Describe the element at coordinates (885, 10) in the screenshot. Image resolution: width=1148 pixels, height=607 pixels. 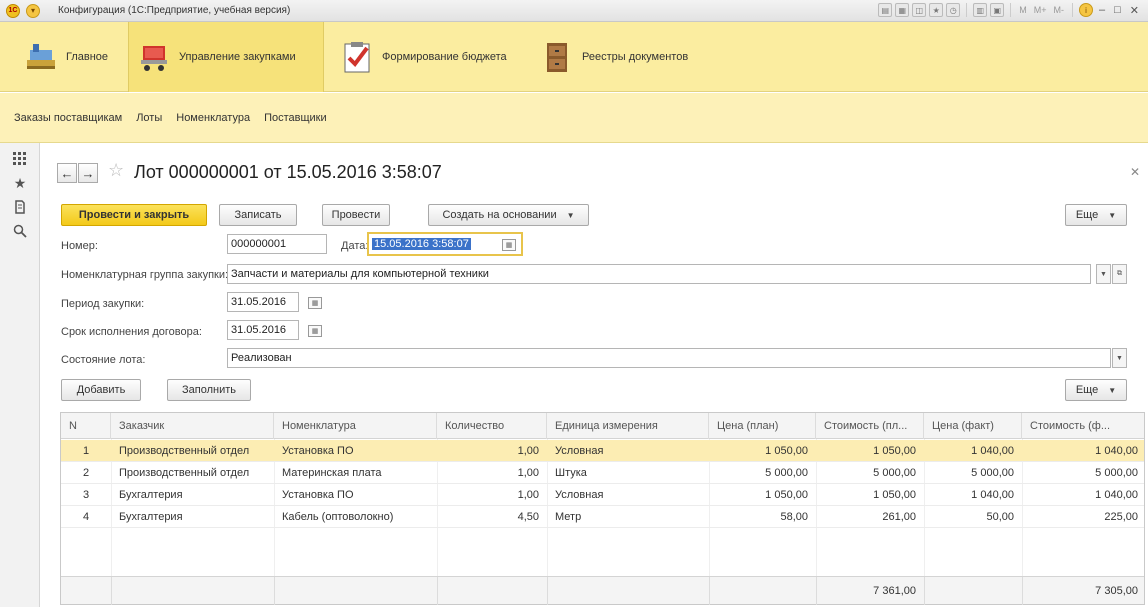
I see `print-icon: ▤` at that location.